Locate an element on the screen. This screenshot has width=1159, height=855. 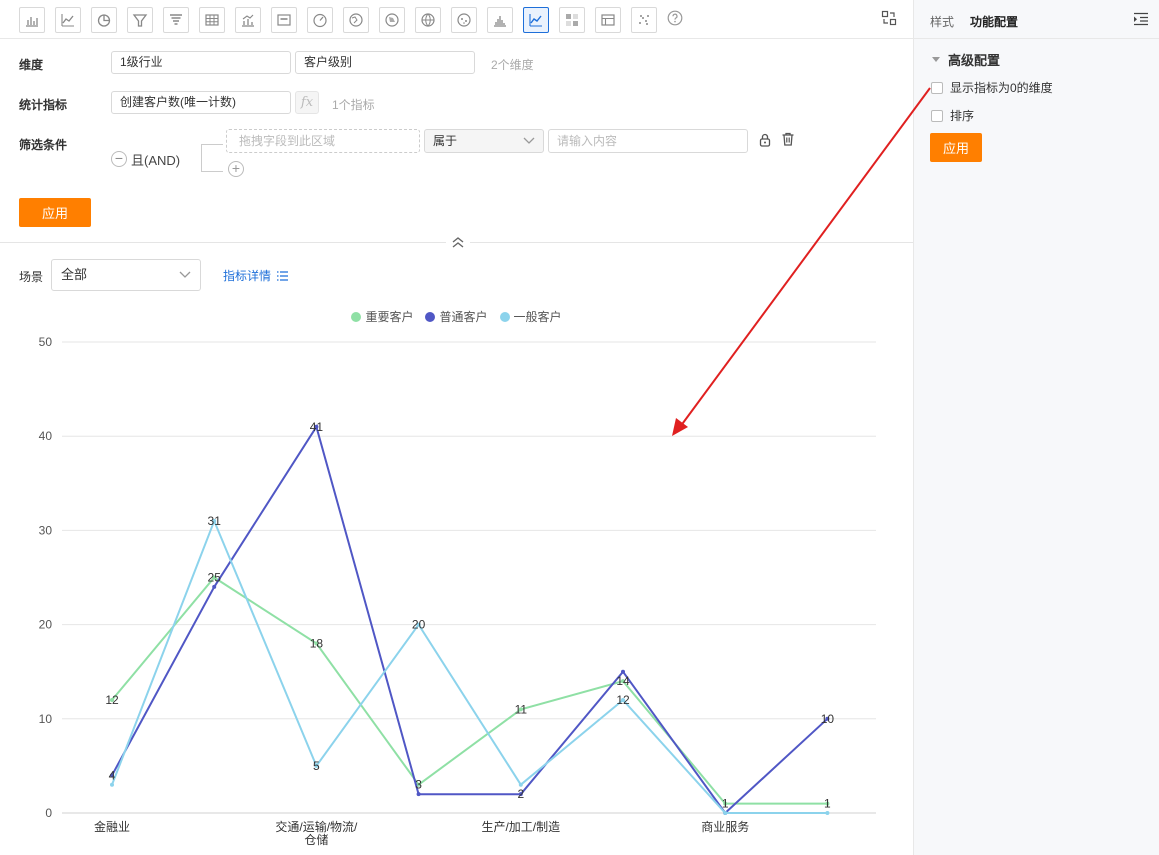
trash-icon is located at coordinates (788, 139).